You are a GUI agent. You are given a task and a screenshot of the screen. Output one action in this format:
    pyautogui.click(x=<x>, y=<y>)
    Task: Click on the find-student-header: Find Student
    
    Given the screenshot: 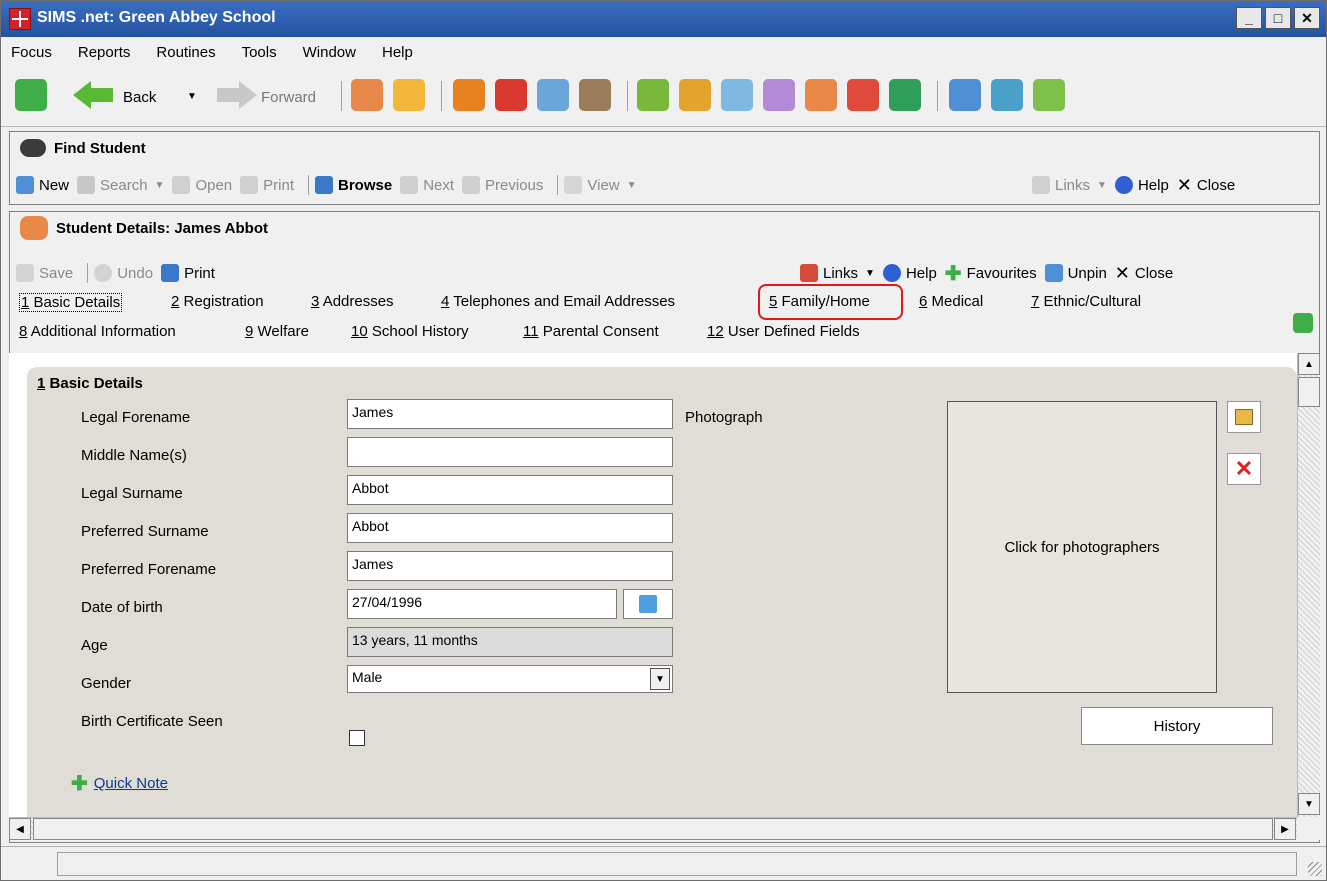 What is the action you would take?
    pyautogui.click(x=664, y=148)
    